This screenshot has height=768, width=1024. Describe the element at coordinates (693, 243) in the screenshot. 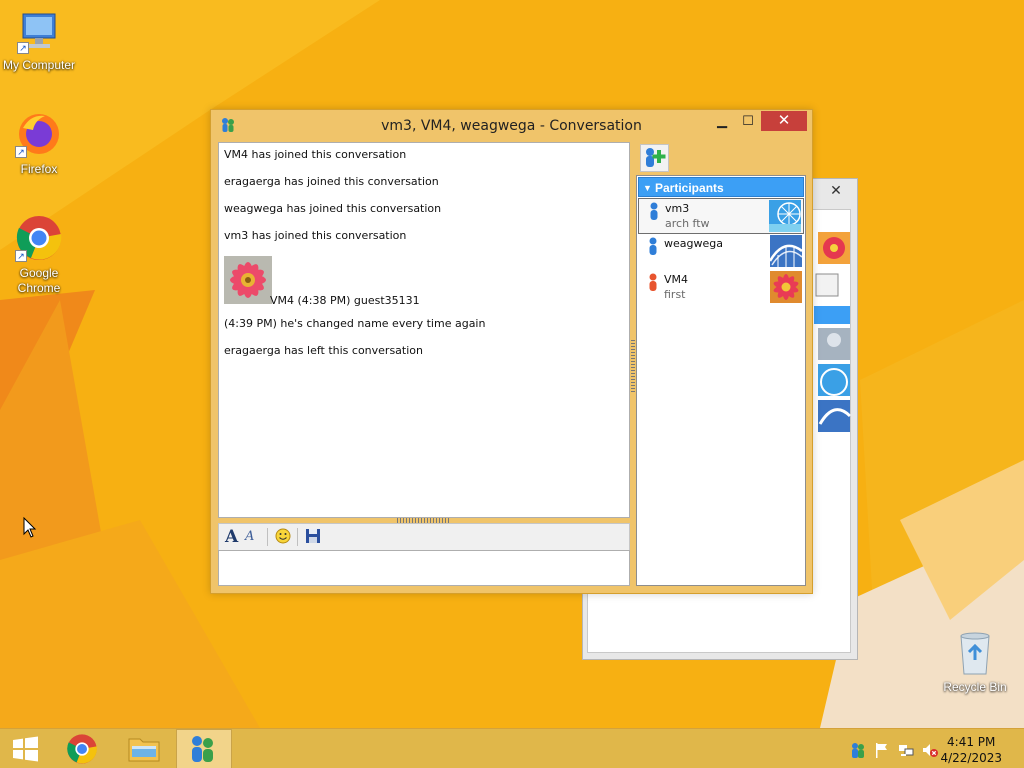

I see `participant-name: weagwega` at that location.